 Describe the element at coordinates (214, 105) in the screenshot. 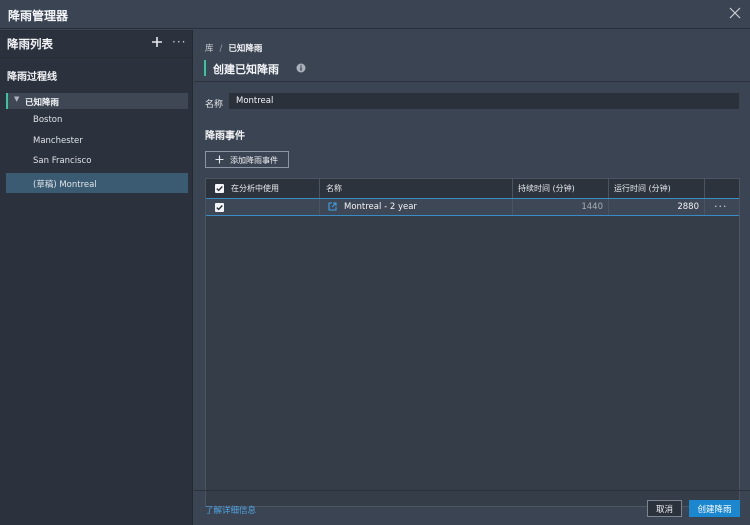

I see `name-label: 名称` at that location.